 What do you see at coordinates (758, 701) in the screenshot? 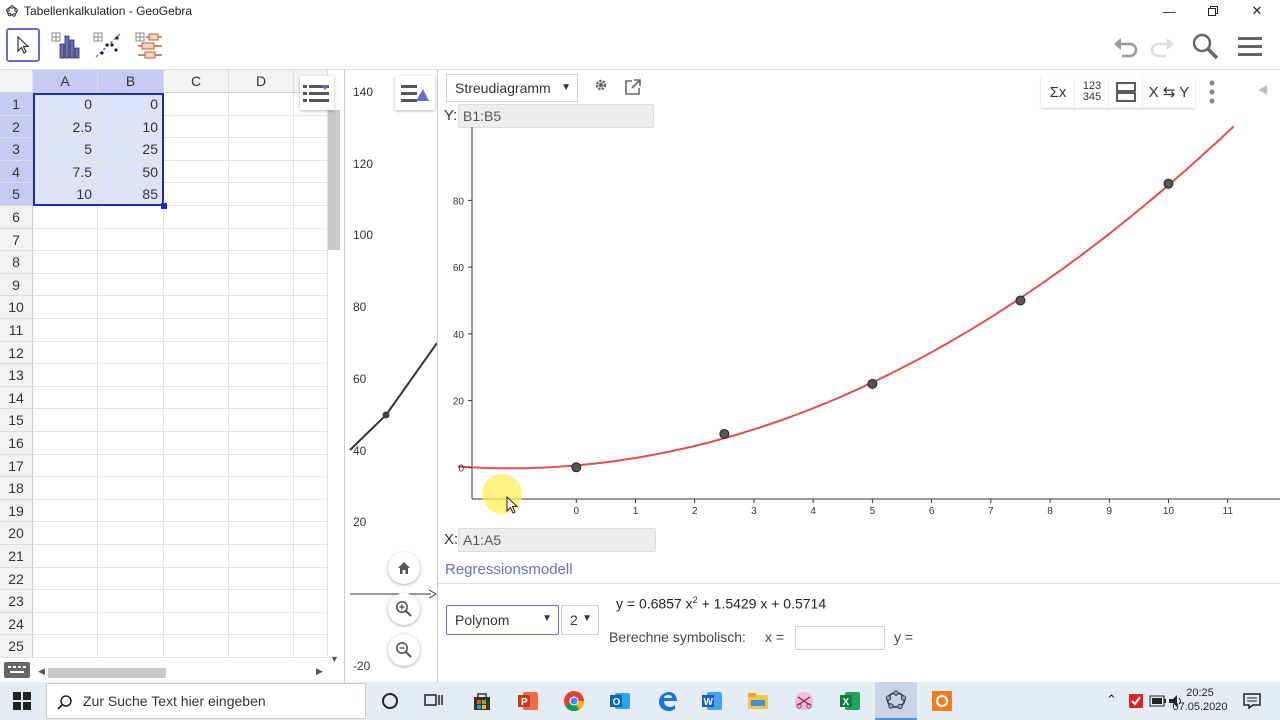
I see `file-explorer-icon` at bounding box center [758, 701].